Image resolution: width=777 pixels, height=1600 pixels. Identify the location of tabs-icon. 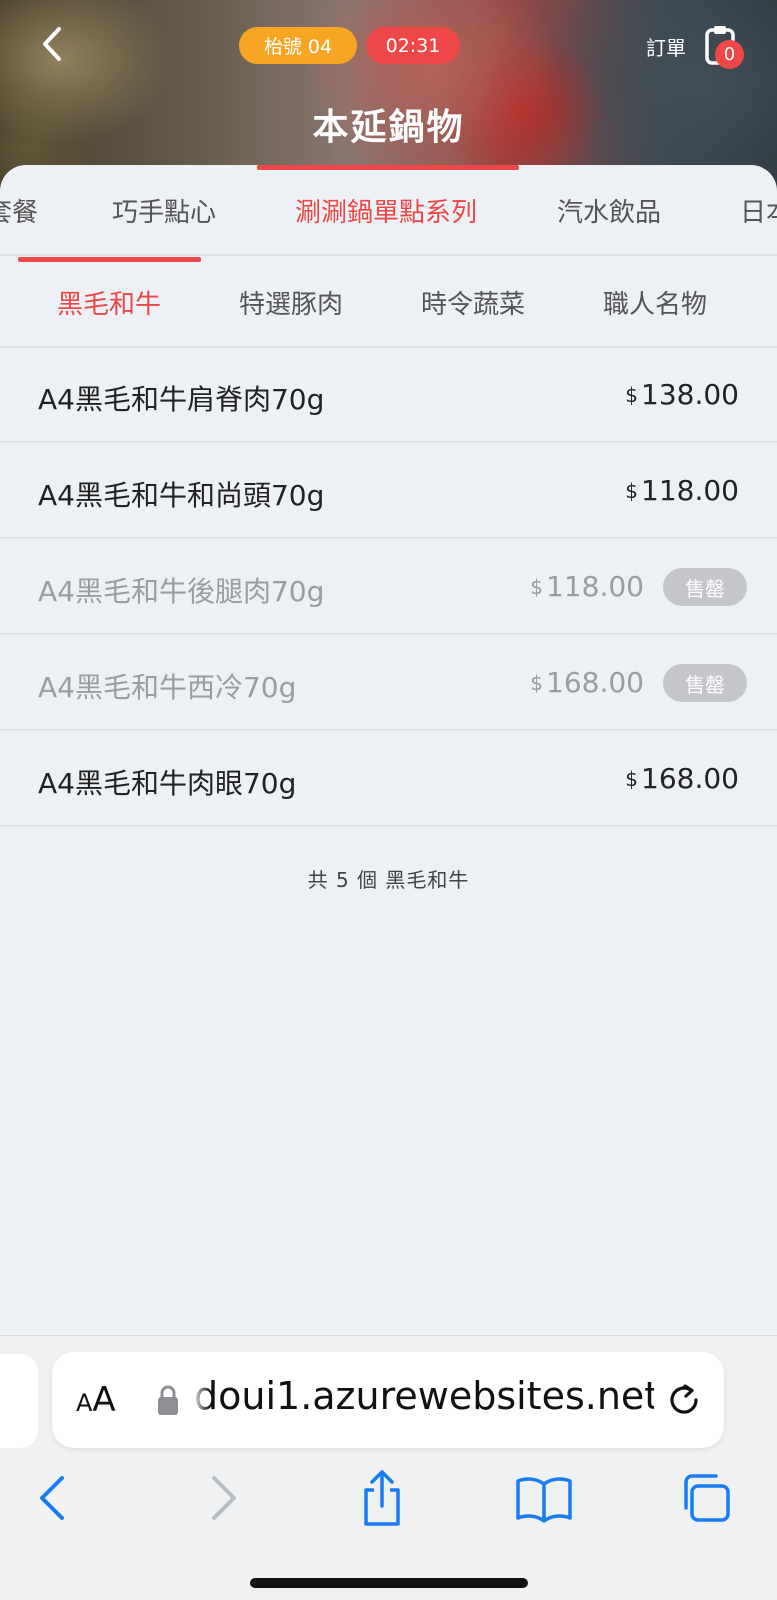
(706, 1498).